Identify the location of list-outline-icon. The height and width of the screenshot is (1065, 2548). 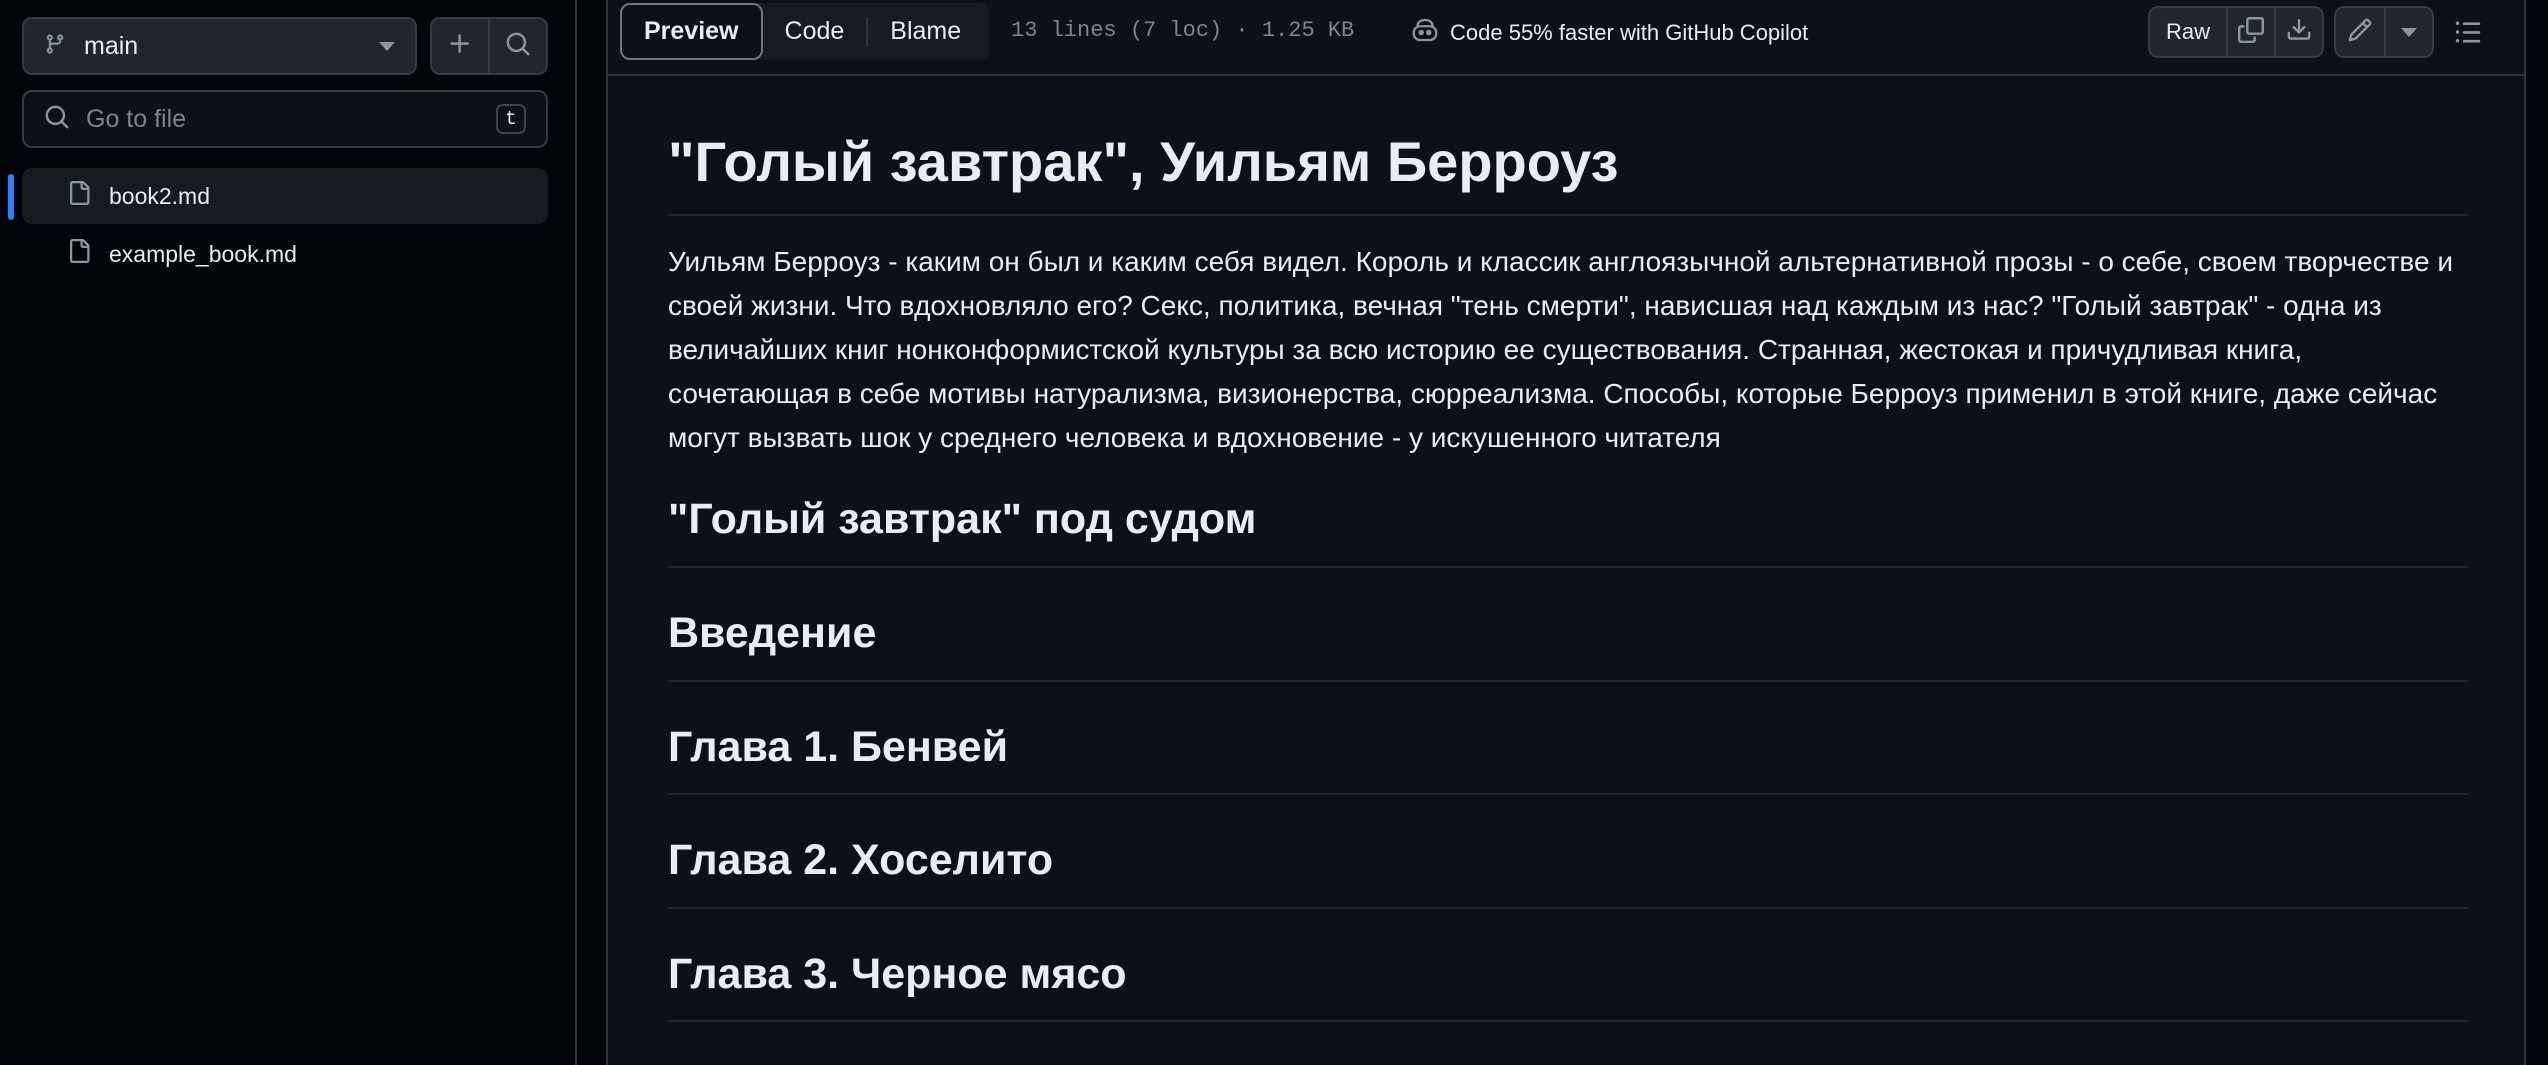
(2468, 34).